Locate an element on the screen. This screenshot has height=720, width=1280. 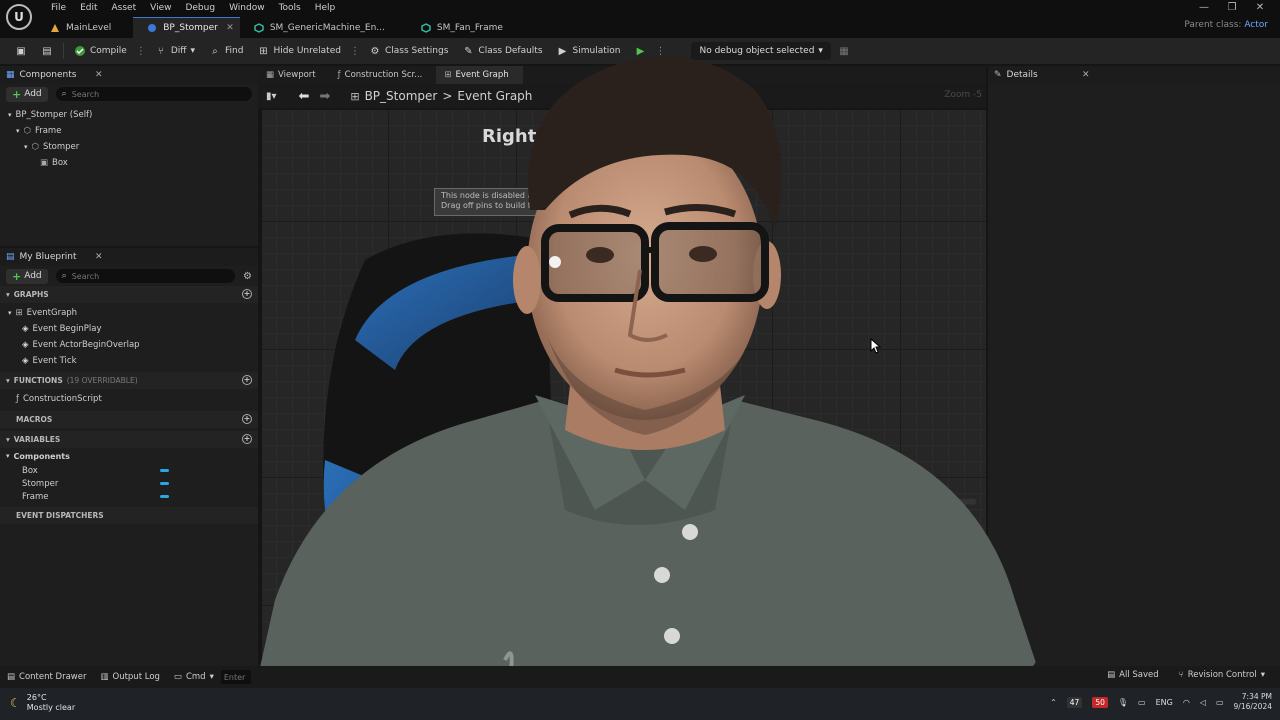
doc-tab-mainlevel: MainLevel is located at coordinates (84, 27).